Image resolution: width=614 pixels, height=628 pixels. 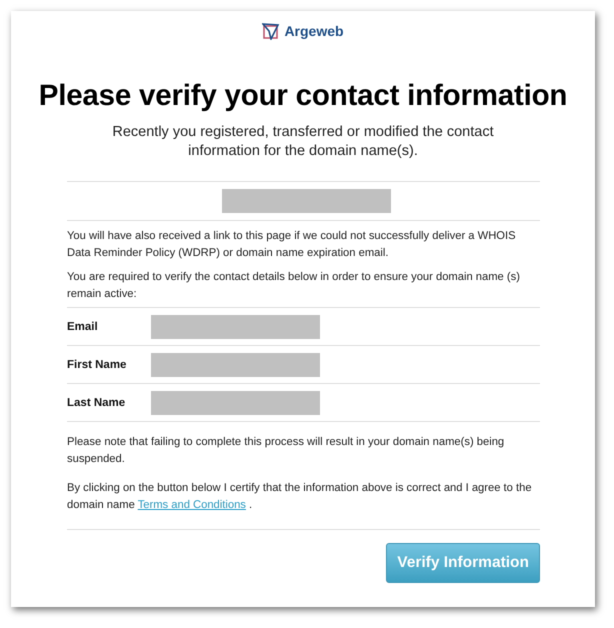 I want to click on field-label: Email, so click(x=83, y=326).